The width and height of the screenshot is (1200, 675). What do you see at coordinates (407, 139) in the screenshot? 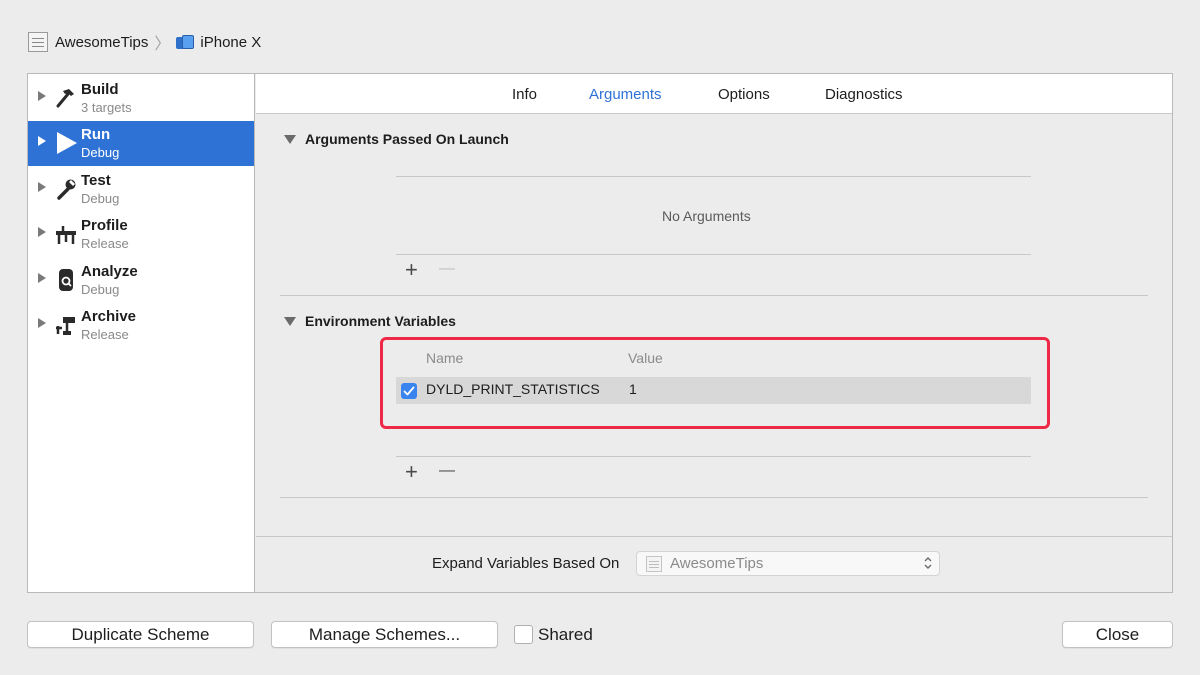
I see `arguments-section-title: Arguments Passed On Launch` at bounding box center [407, 139].